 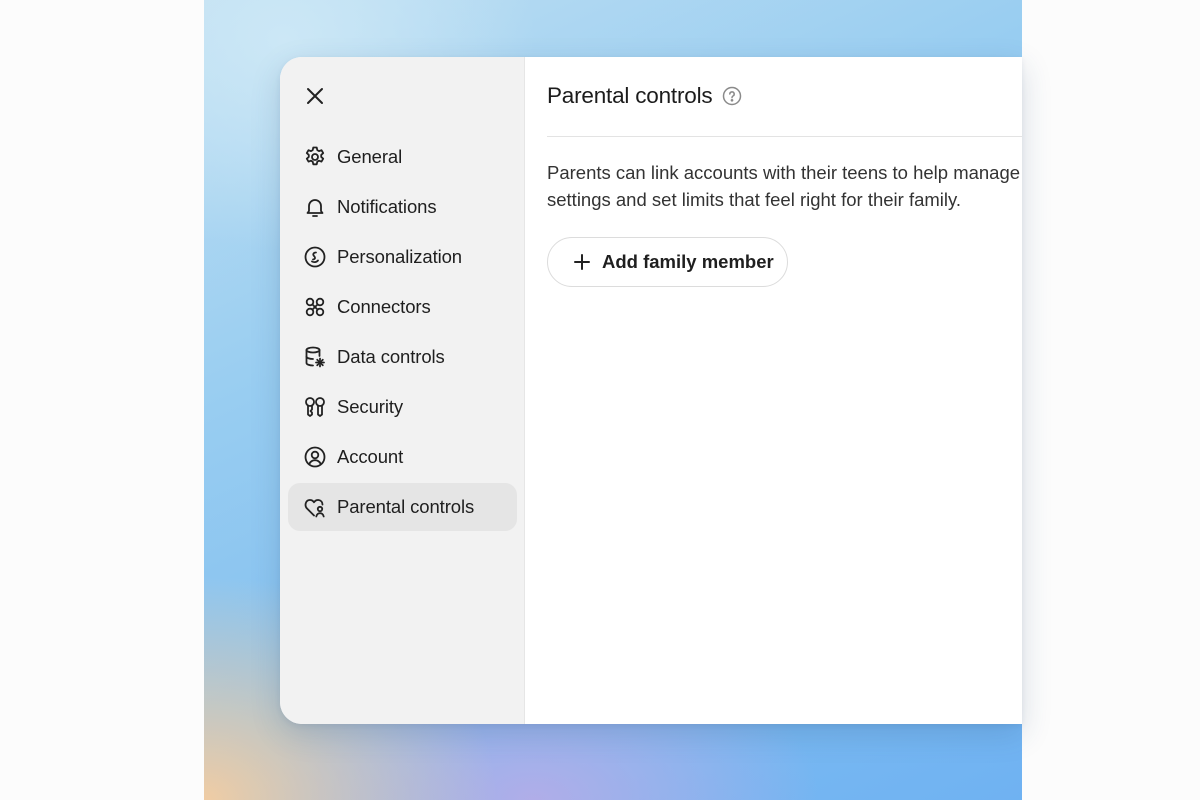 What do you see at coordinates (688, 261) in the screenshot?
I see `add-family-member-label: Add family member` at bounding box center [688, 261].